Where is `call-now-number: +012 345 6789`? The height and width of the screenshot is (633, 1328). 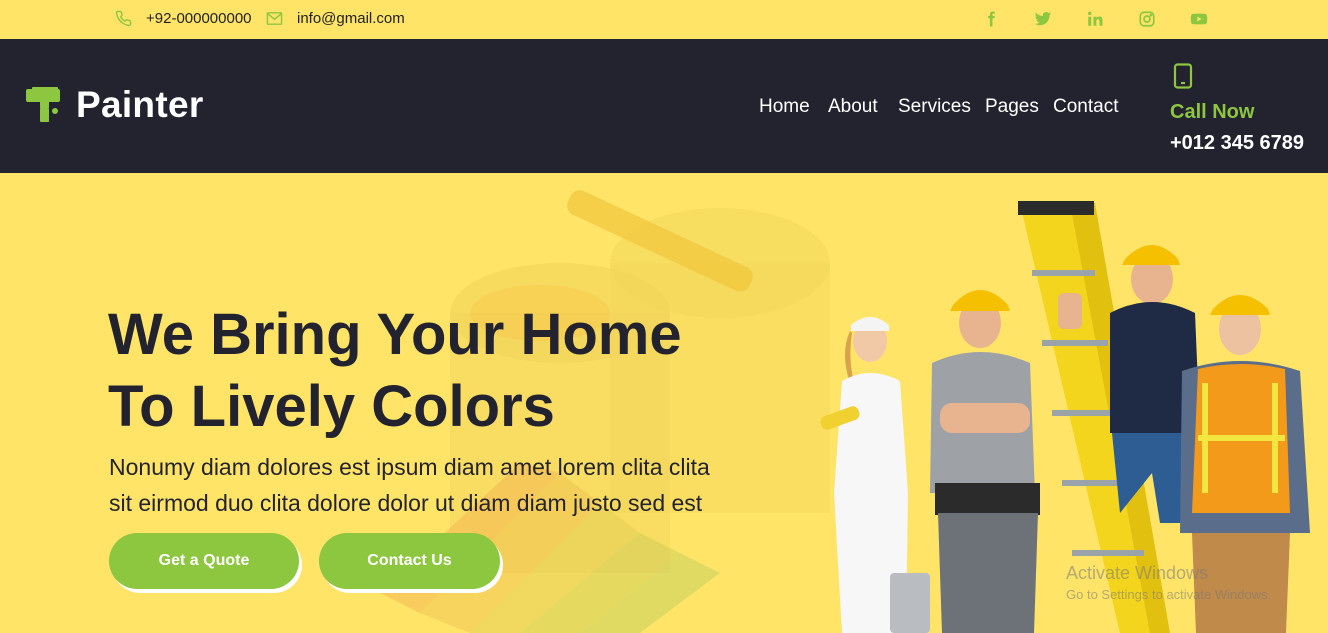
call-now-number: +012 345 6789 is located at coordinates (1237, 143).